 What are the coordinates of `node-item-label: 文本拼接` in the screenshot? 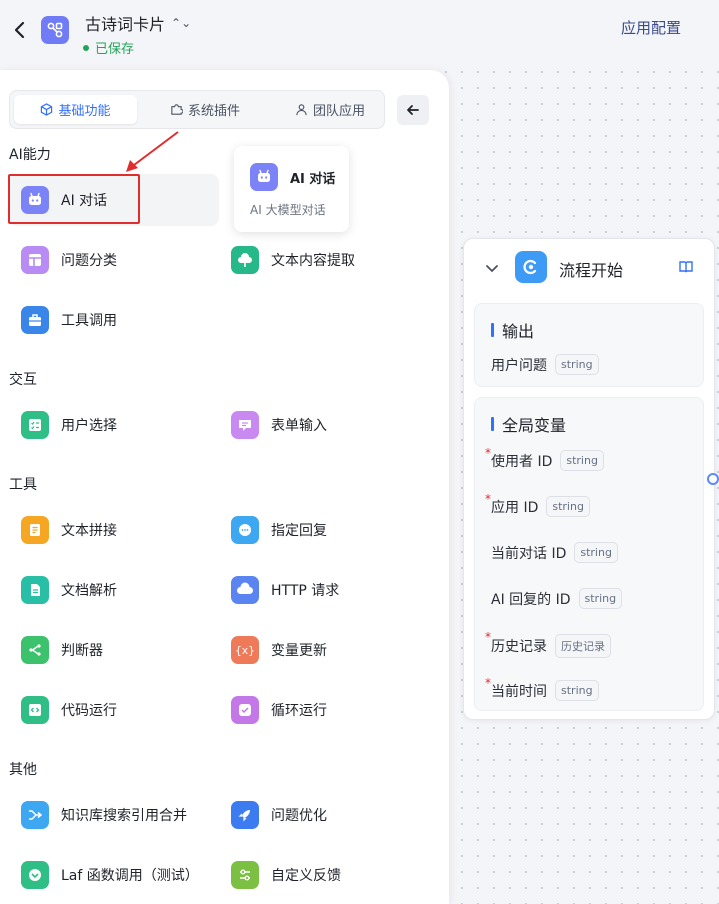 It's located at (89, 531).